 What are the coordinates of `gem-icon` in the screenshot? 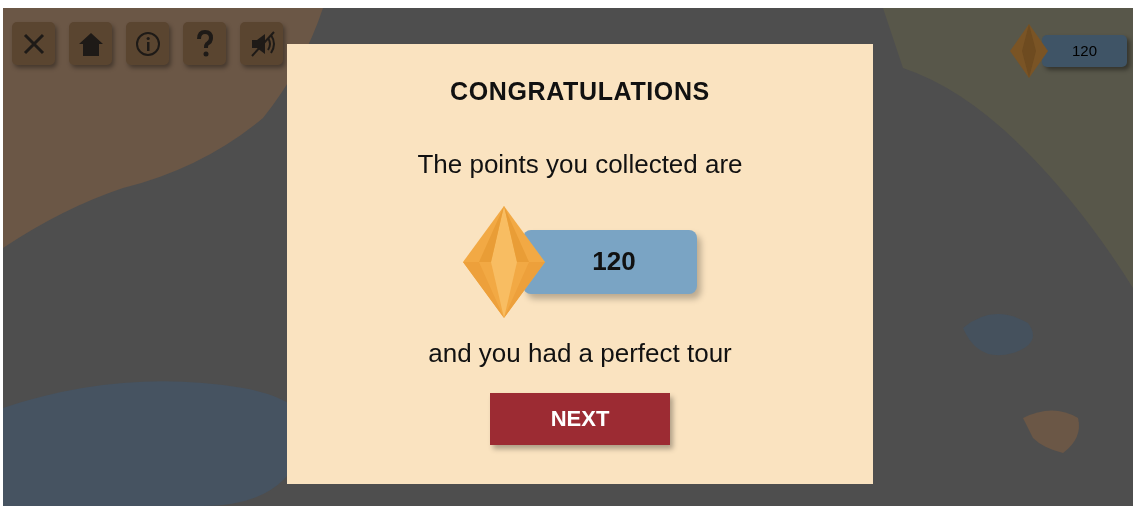 It's located at (1029, 51).